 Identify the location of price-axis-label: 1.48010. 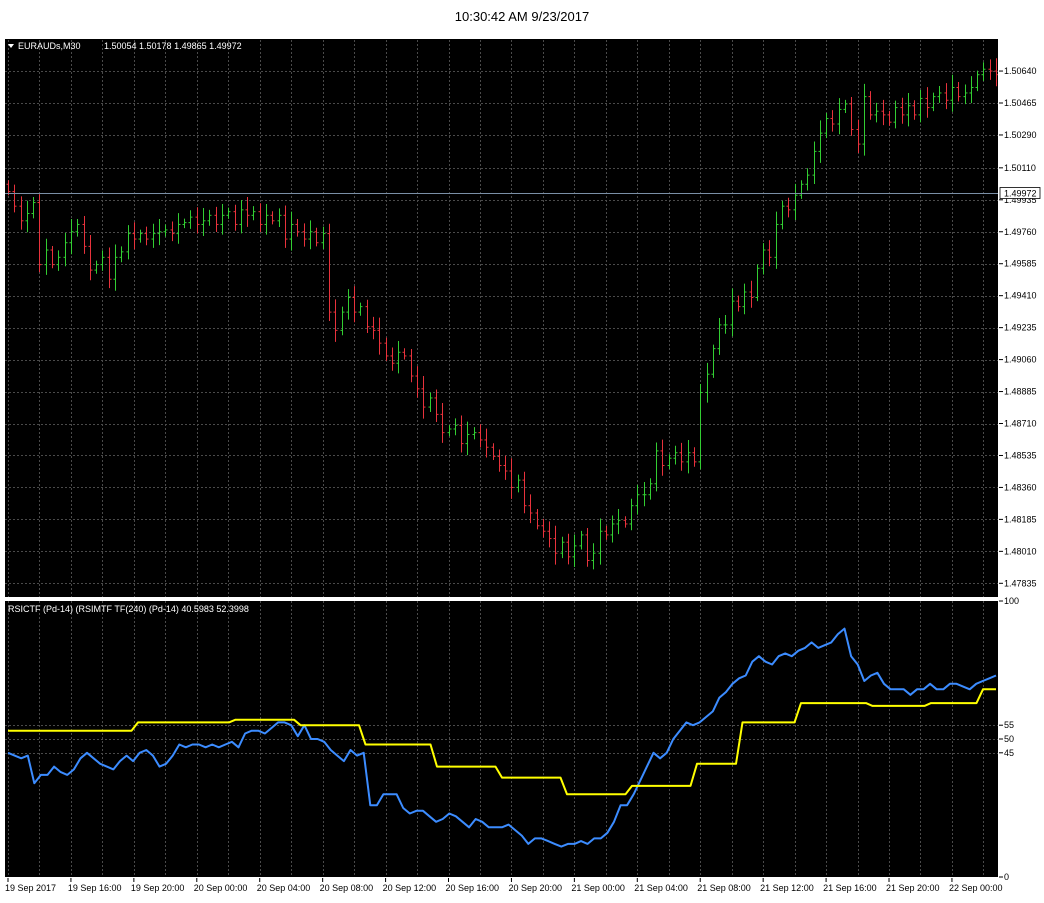
(1020, 551).